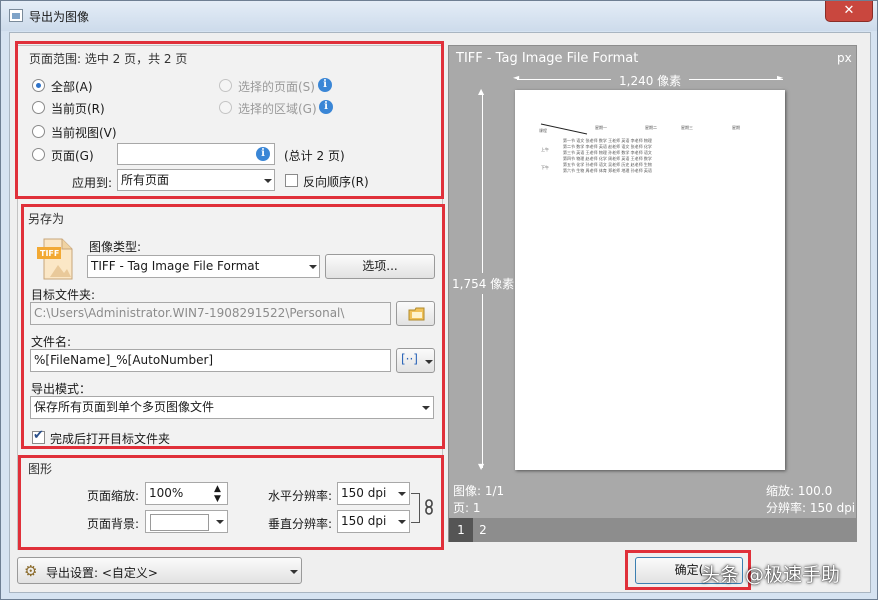 Image resolution: width=878 pixels, height=600 pixels. I want to click on filename-macro-button: [··], so click(415, 360).